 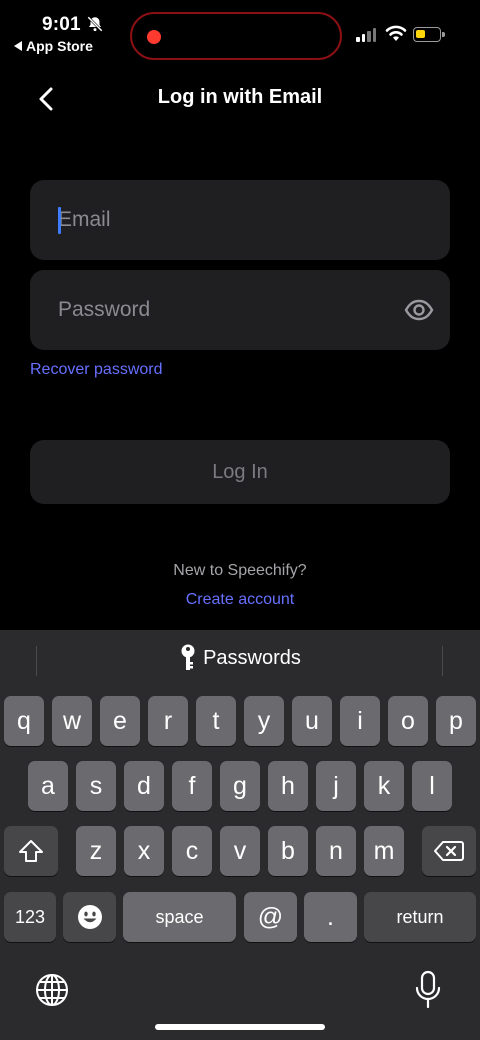 I want to click on recover-password-link: Recover password, so click(x=96, y=370).